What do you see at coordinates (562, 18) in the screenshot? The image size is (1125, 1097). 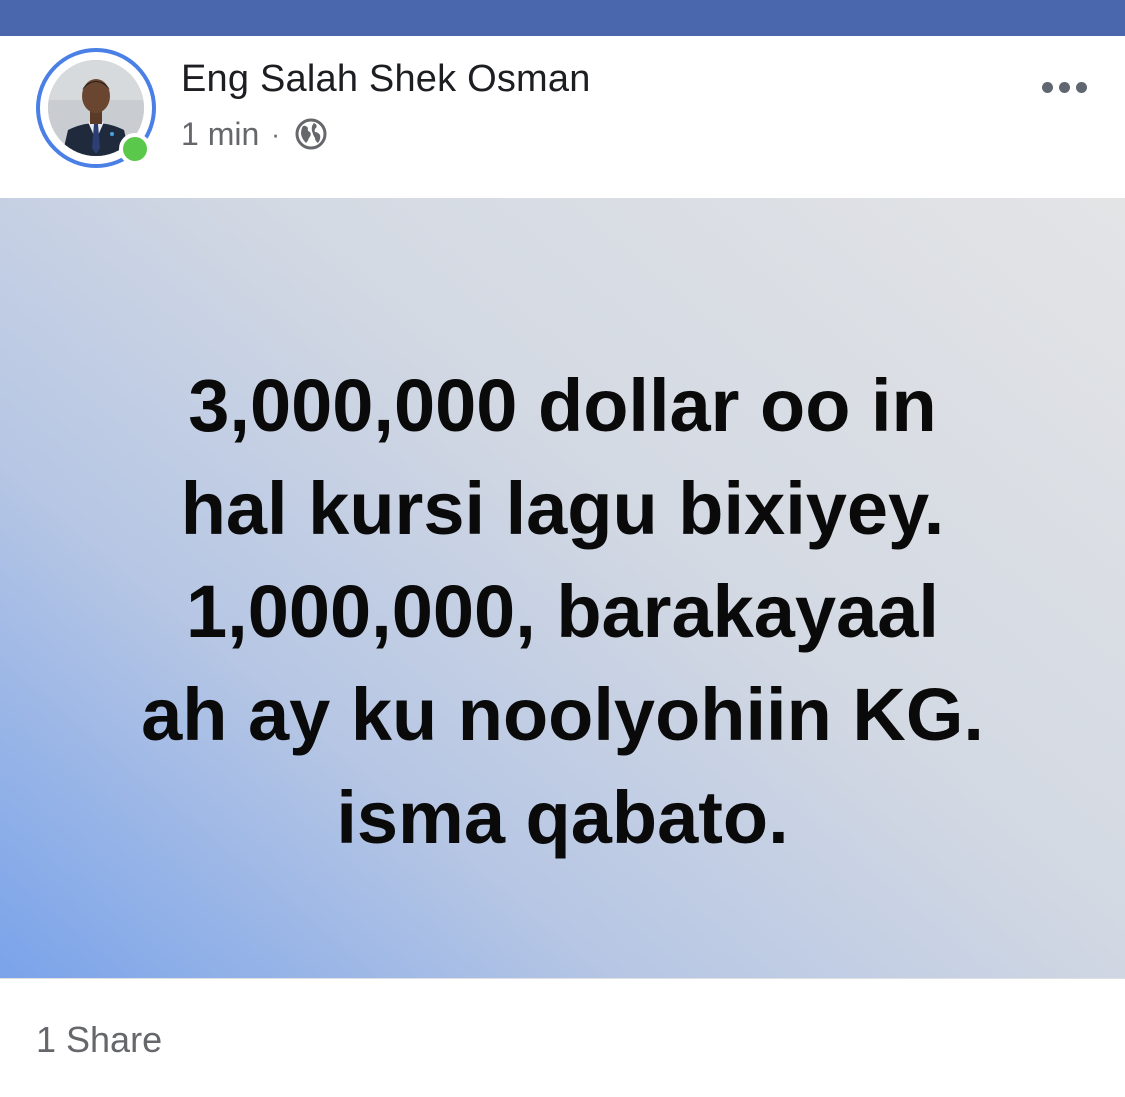 I see `top-app-bar` at bounding box center [562, 18].